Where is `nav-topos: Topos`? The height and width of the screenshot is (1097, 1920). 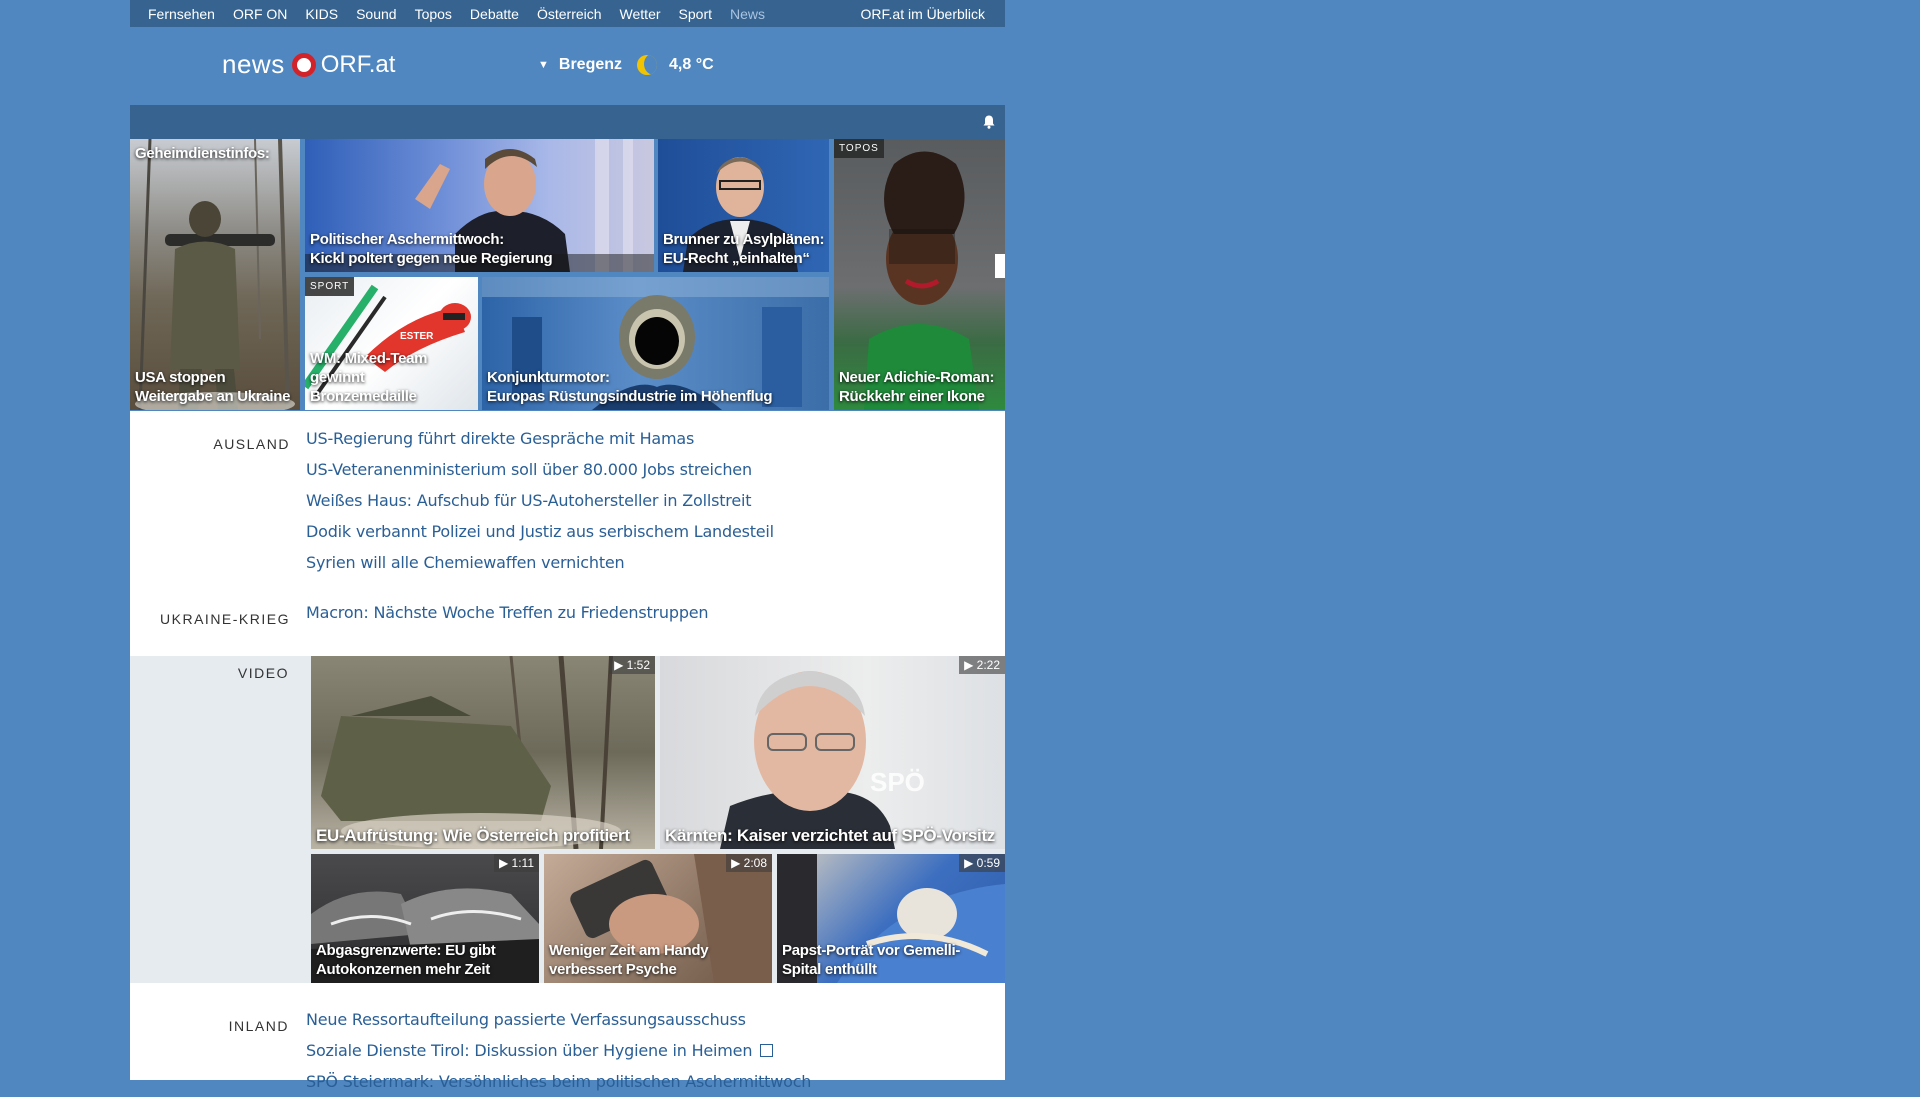 nav-topos: Topos is located at coordinates (433, 14).